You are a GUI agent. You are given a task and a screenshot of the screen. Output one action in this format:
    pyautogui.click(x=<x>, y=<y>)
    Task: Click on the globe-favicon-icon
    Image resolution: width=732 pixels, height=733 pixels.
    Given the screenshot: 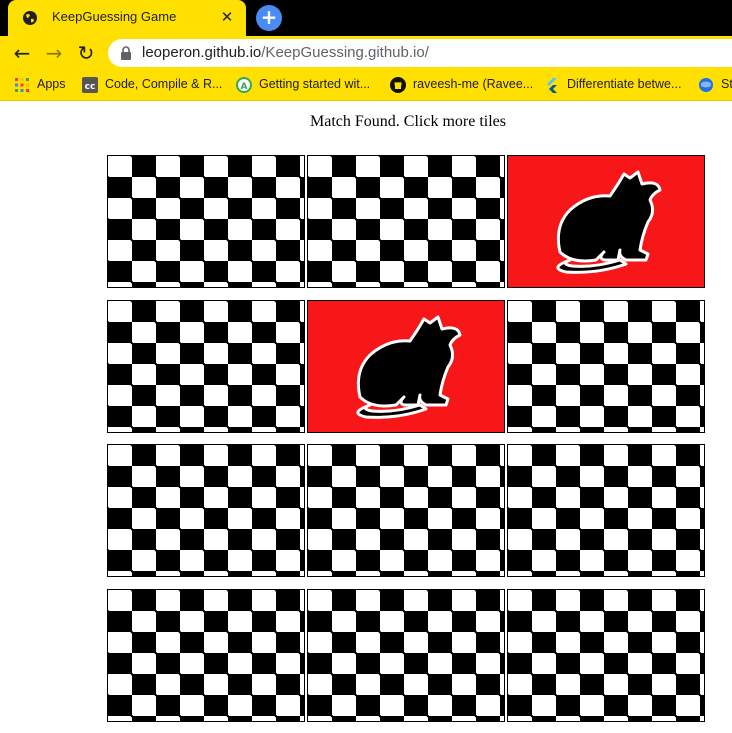 What is the action you would take?
    pyautogui.click(x=30, y=18)
    